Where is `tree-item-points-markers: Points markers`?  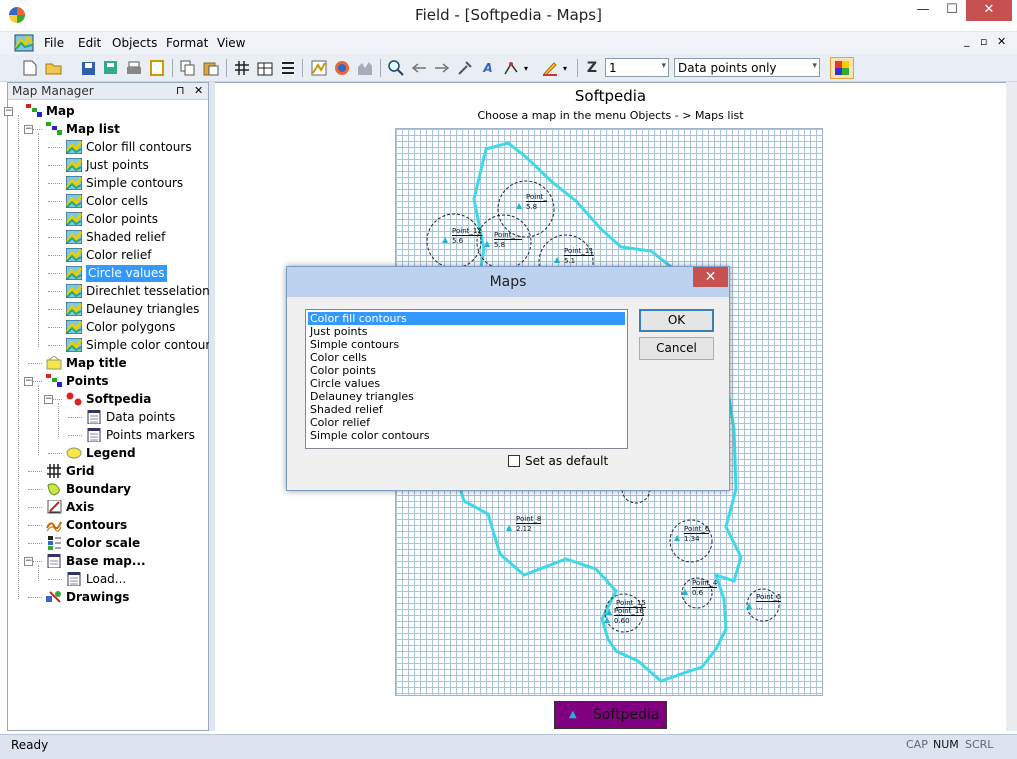
tree-item-points-markers: Points markers is located at coordinates (150, 435).